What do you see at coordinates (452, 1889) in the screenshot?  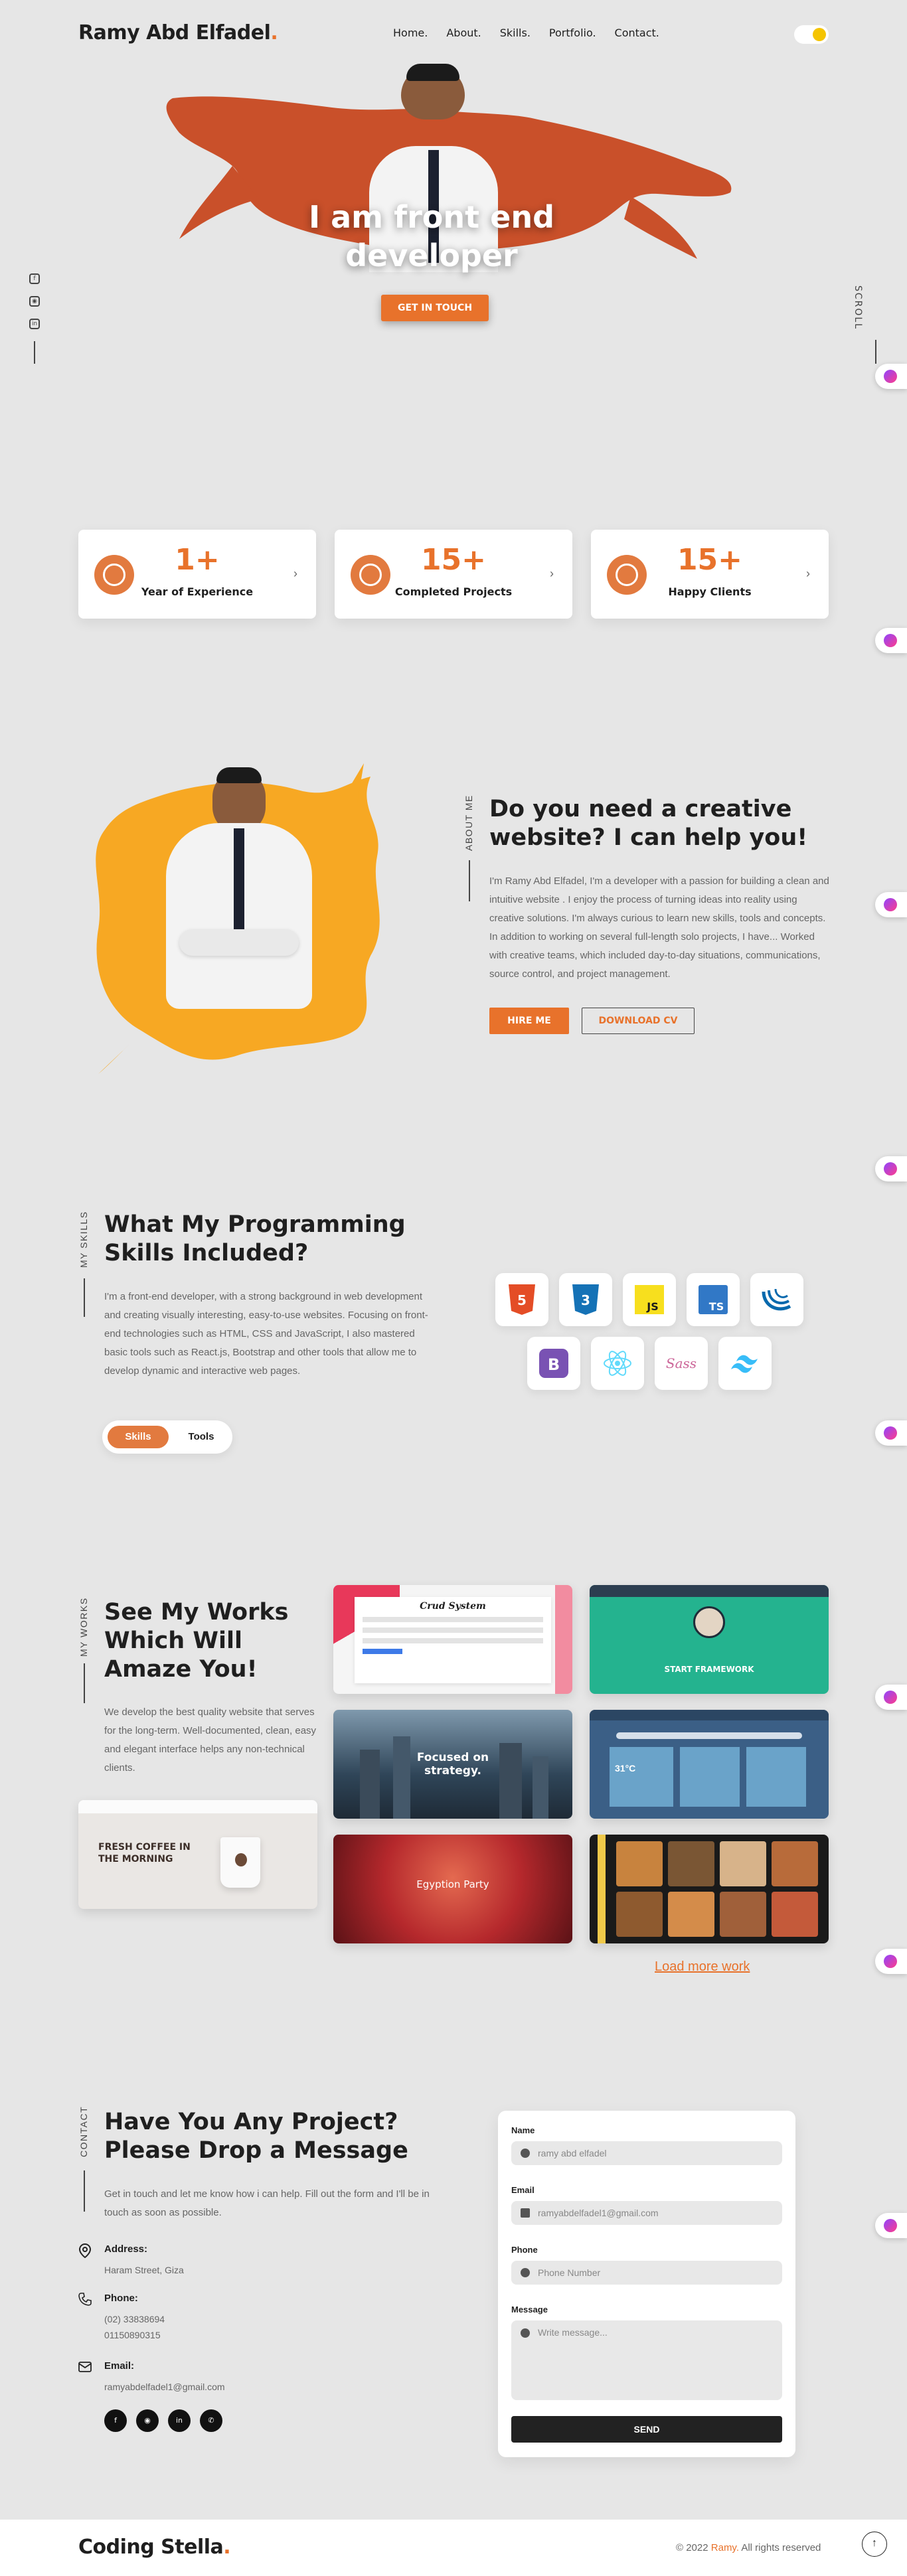 I see `portfolio-item-party: Egyption Party` at bounding box center [452, 1889].